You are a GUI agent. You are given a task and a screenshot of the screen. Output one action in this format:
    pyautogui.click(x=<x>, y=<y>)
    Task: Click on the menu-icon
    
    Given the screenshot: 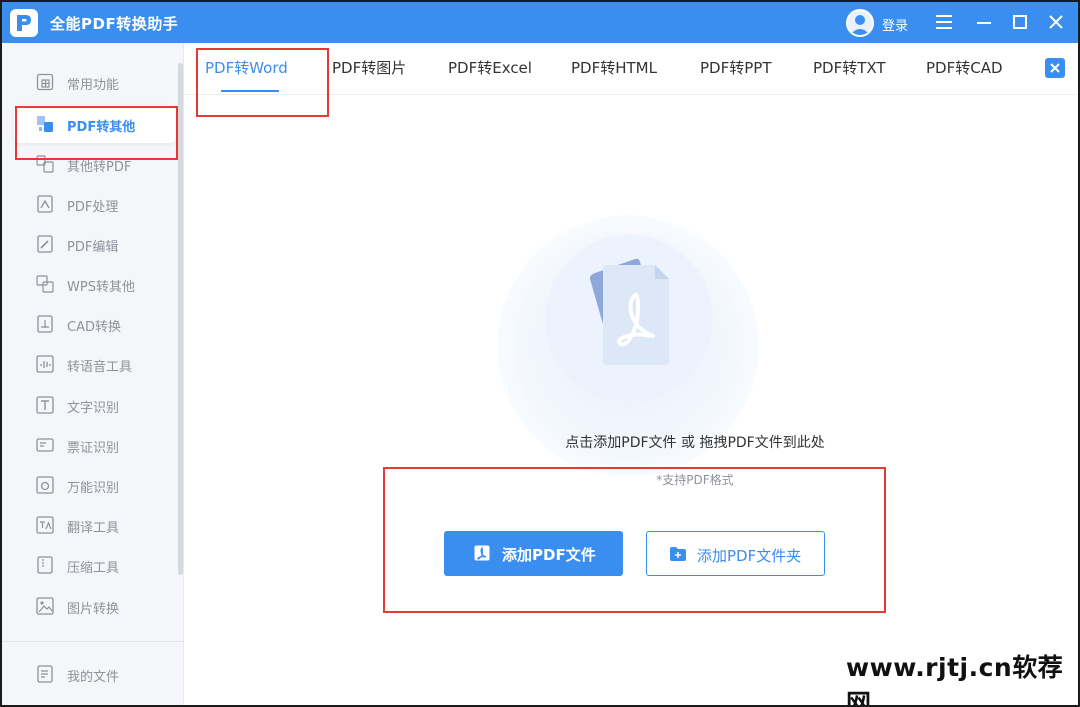 What is the action you would take?
    pyautogui.click(x=944, y=22)
    